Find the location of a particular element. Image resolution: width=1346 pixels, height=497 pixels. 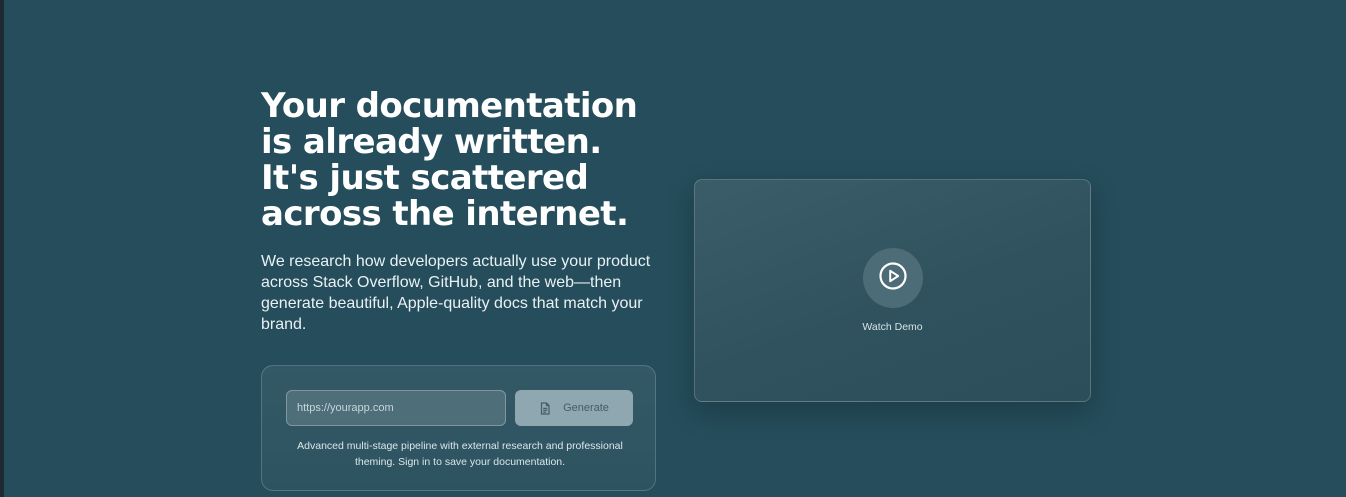

website-url-input is located at coordinates (396, 408).